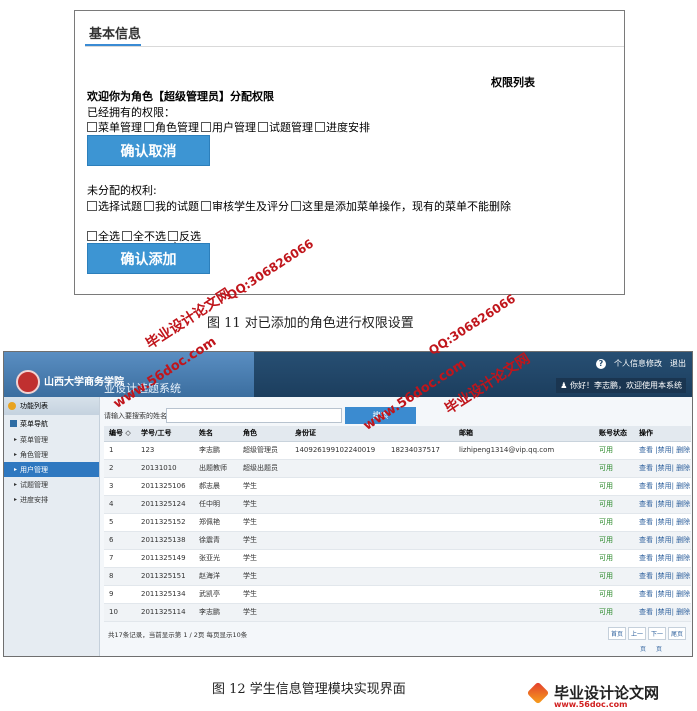 This screenshot has width=697, height=711. Describe the element at coordinates (614, 468) in the screenshot. I see `table-cell: 可用` at that location.